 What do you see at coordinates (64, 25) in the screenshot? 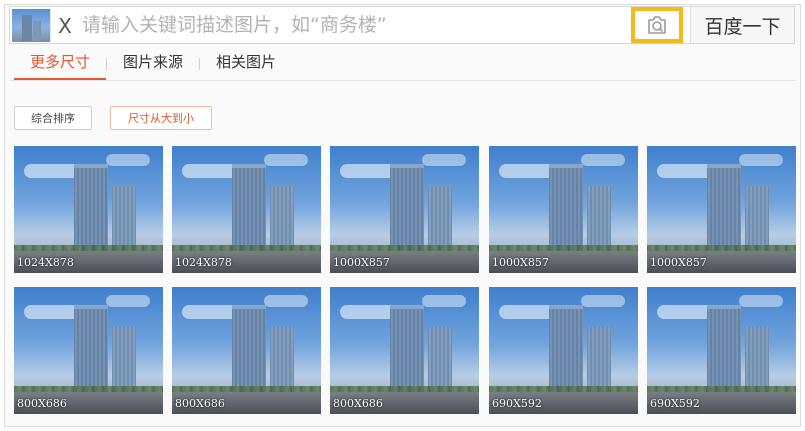
I see `clear-image-button: X` at bounding box center [64, 25].